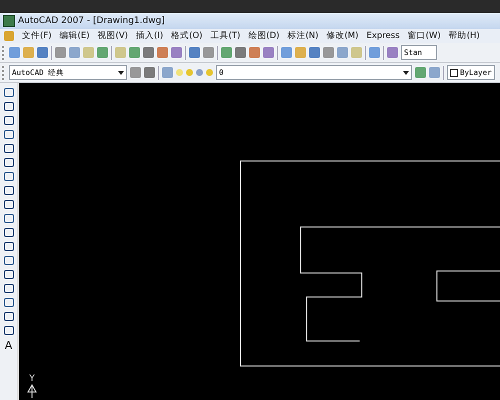 The width and height of the screenshot is (500, 400). I want to click on ucs-arrow-icon, so click(32, 391).